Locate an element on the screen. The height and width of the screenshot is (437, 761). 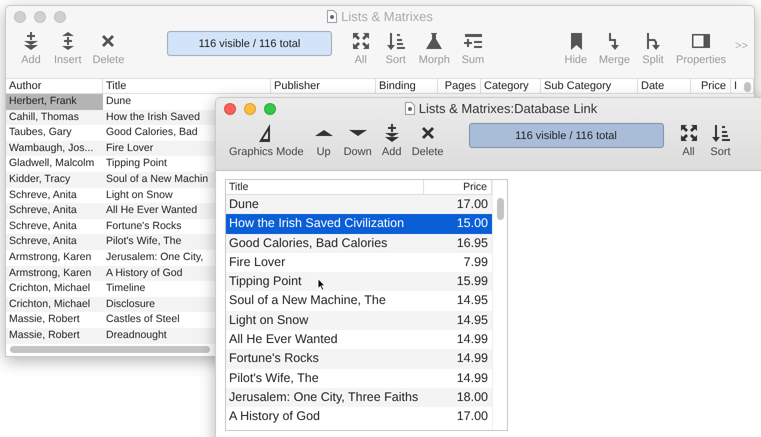
table-row: Tipping Point 15.99 is located at coordinates (359, 282).